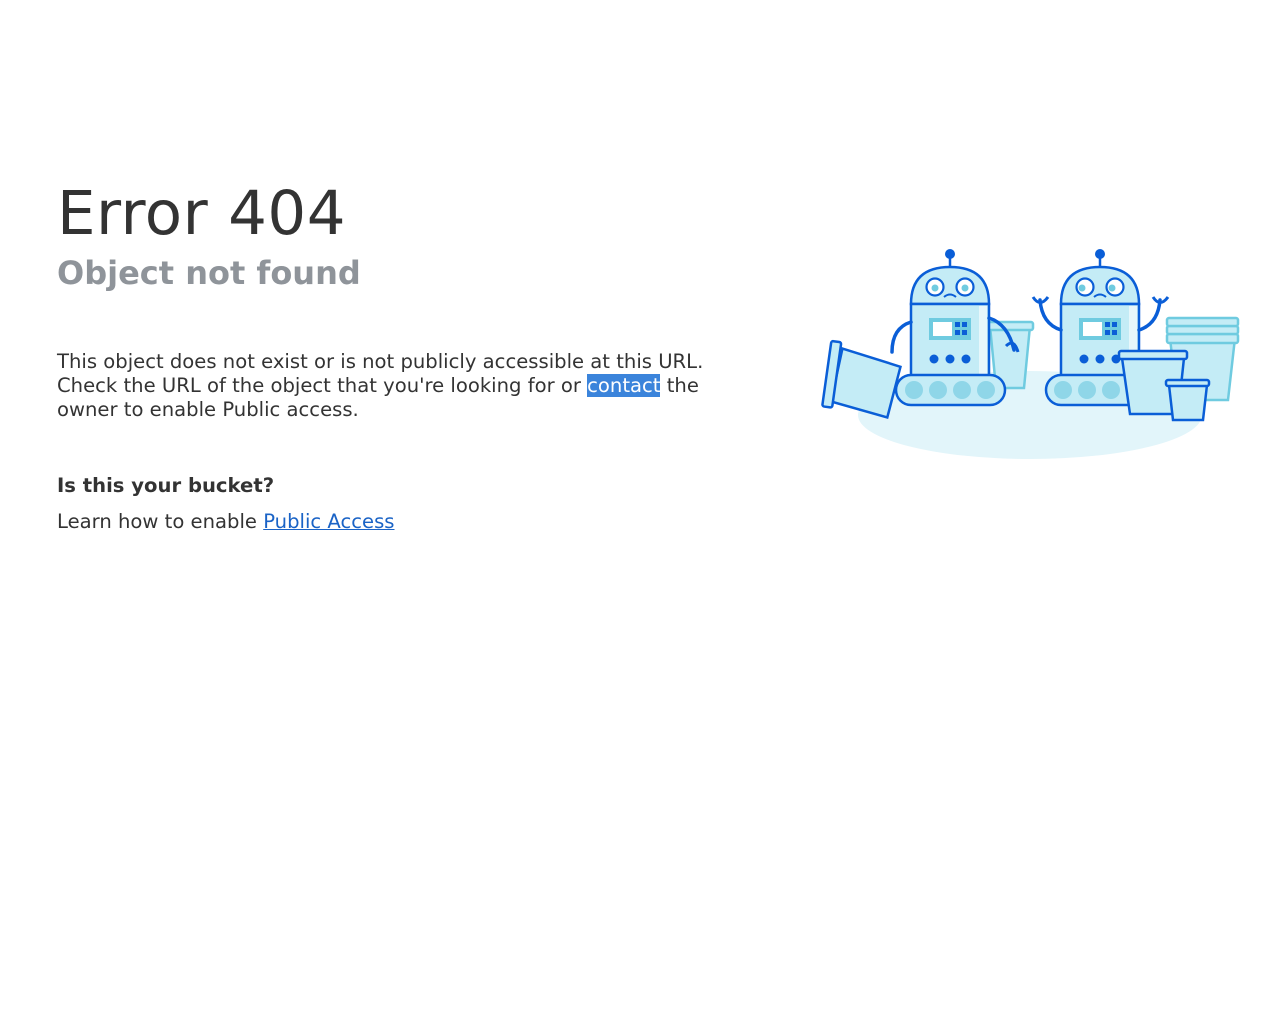 This screenshot has width=1280, height=1024. I want to click on bucket-help-label: Learn how to enable, so click(160, 521).